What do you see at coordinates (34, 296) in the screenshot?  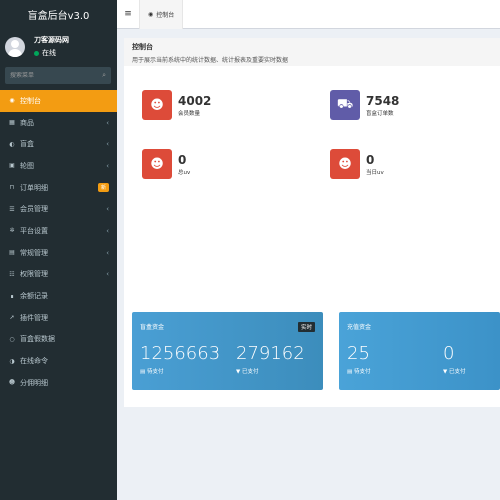 I see `sidebar-item-label: 余额记录` at bounding box center [34, 296].